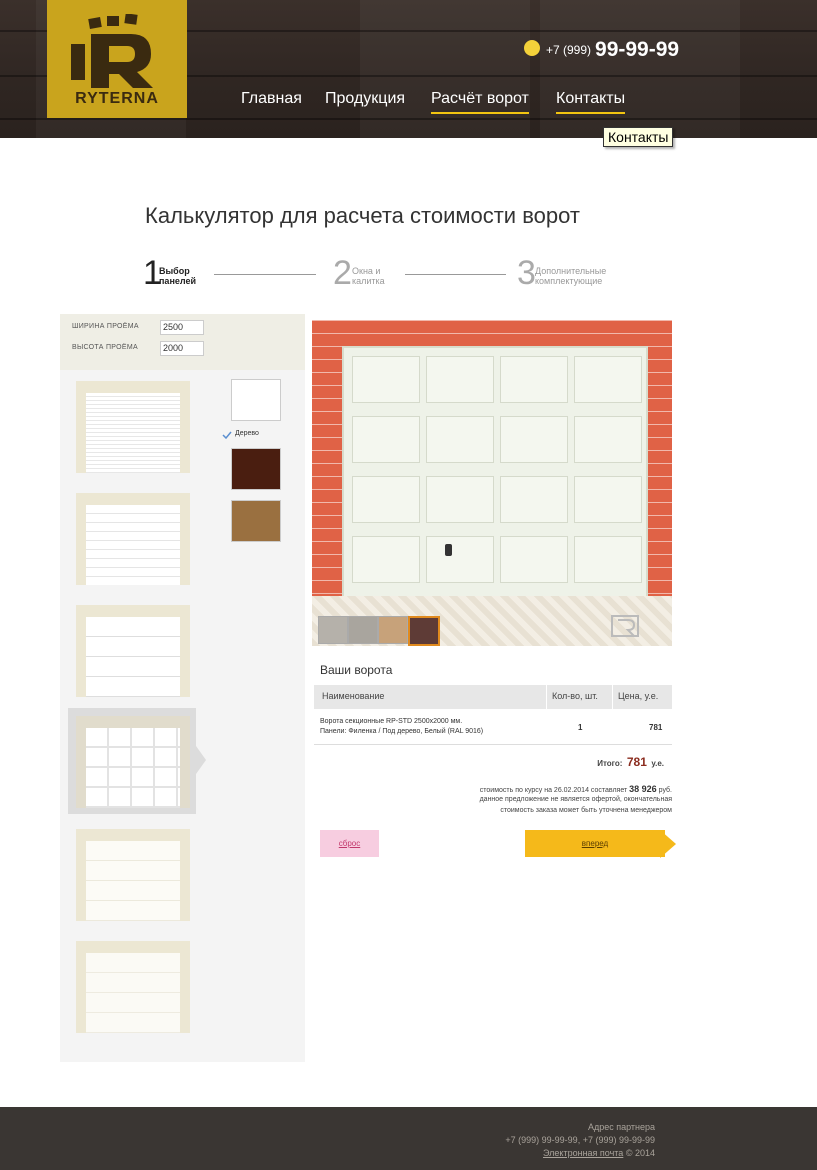  What do you see at coordinates (493, 744) in the screenshot?
I see `table-divider` at bounding box center [493, 744].